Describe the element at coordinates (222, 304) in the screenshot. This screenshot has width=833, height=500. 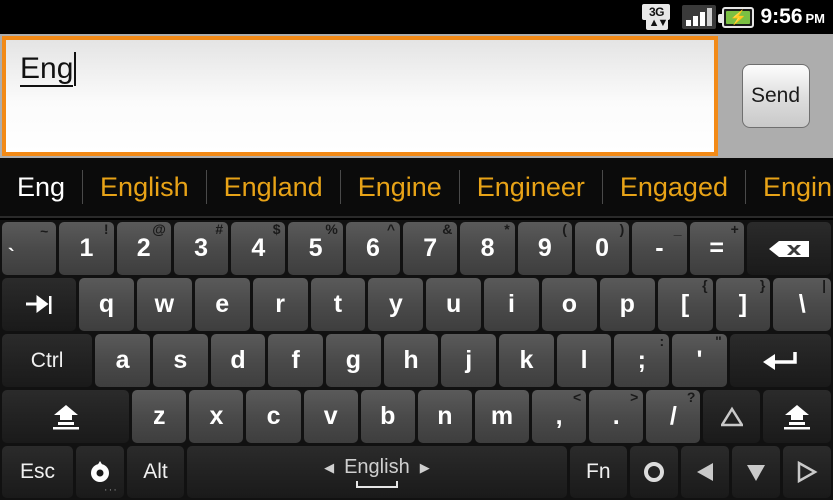
I see `key-e: e` at that location.